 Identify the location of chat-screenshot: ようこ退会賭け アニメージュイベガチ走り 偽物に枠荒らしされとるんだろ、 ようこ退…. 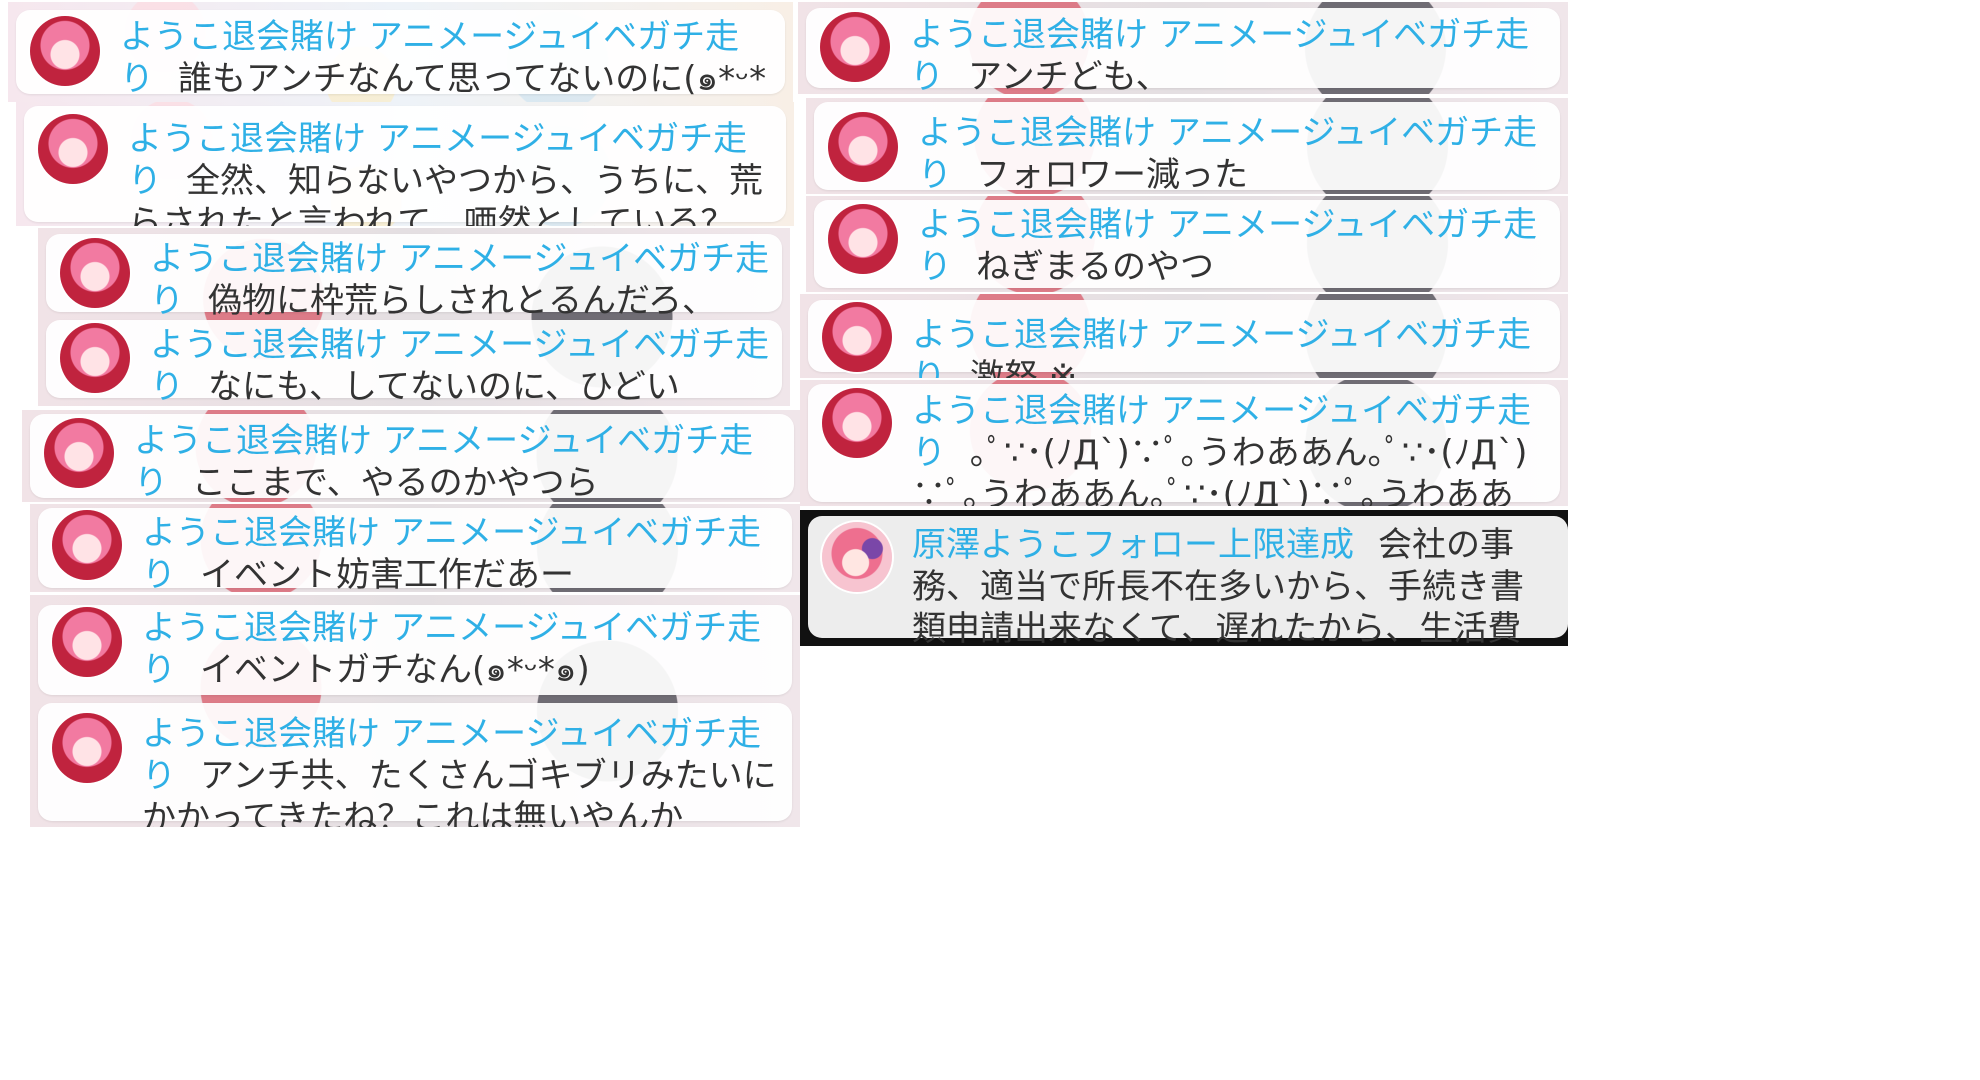
(414, 317).